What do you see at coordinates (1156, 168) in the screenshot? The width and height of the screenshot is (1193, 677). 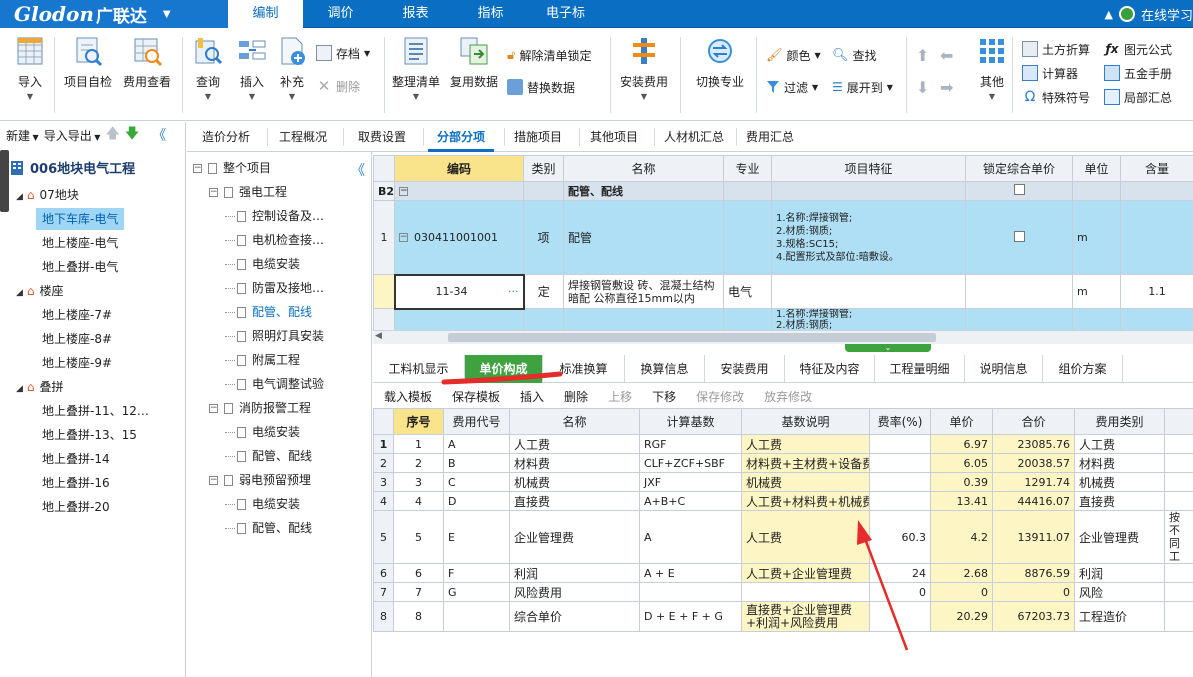 I see `col-header-quantity: 含量` at bounding box center [1156, 168].